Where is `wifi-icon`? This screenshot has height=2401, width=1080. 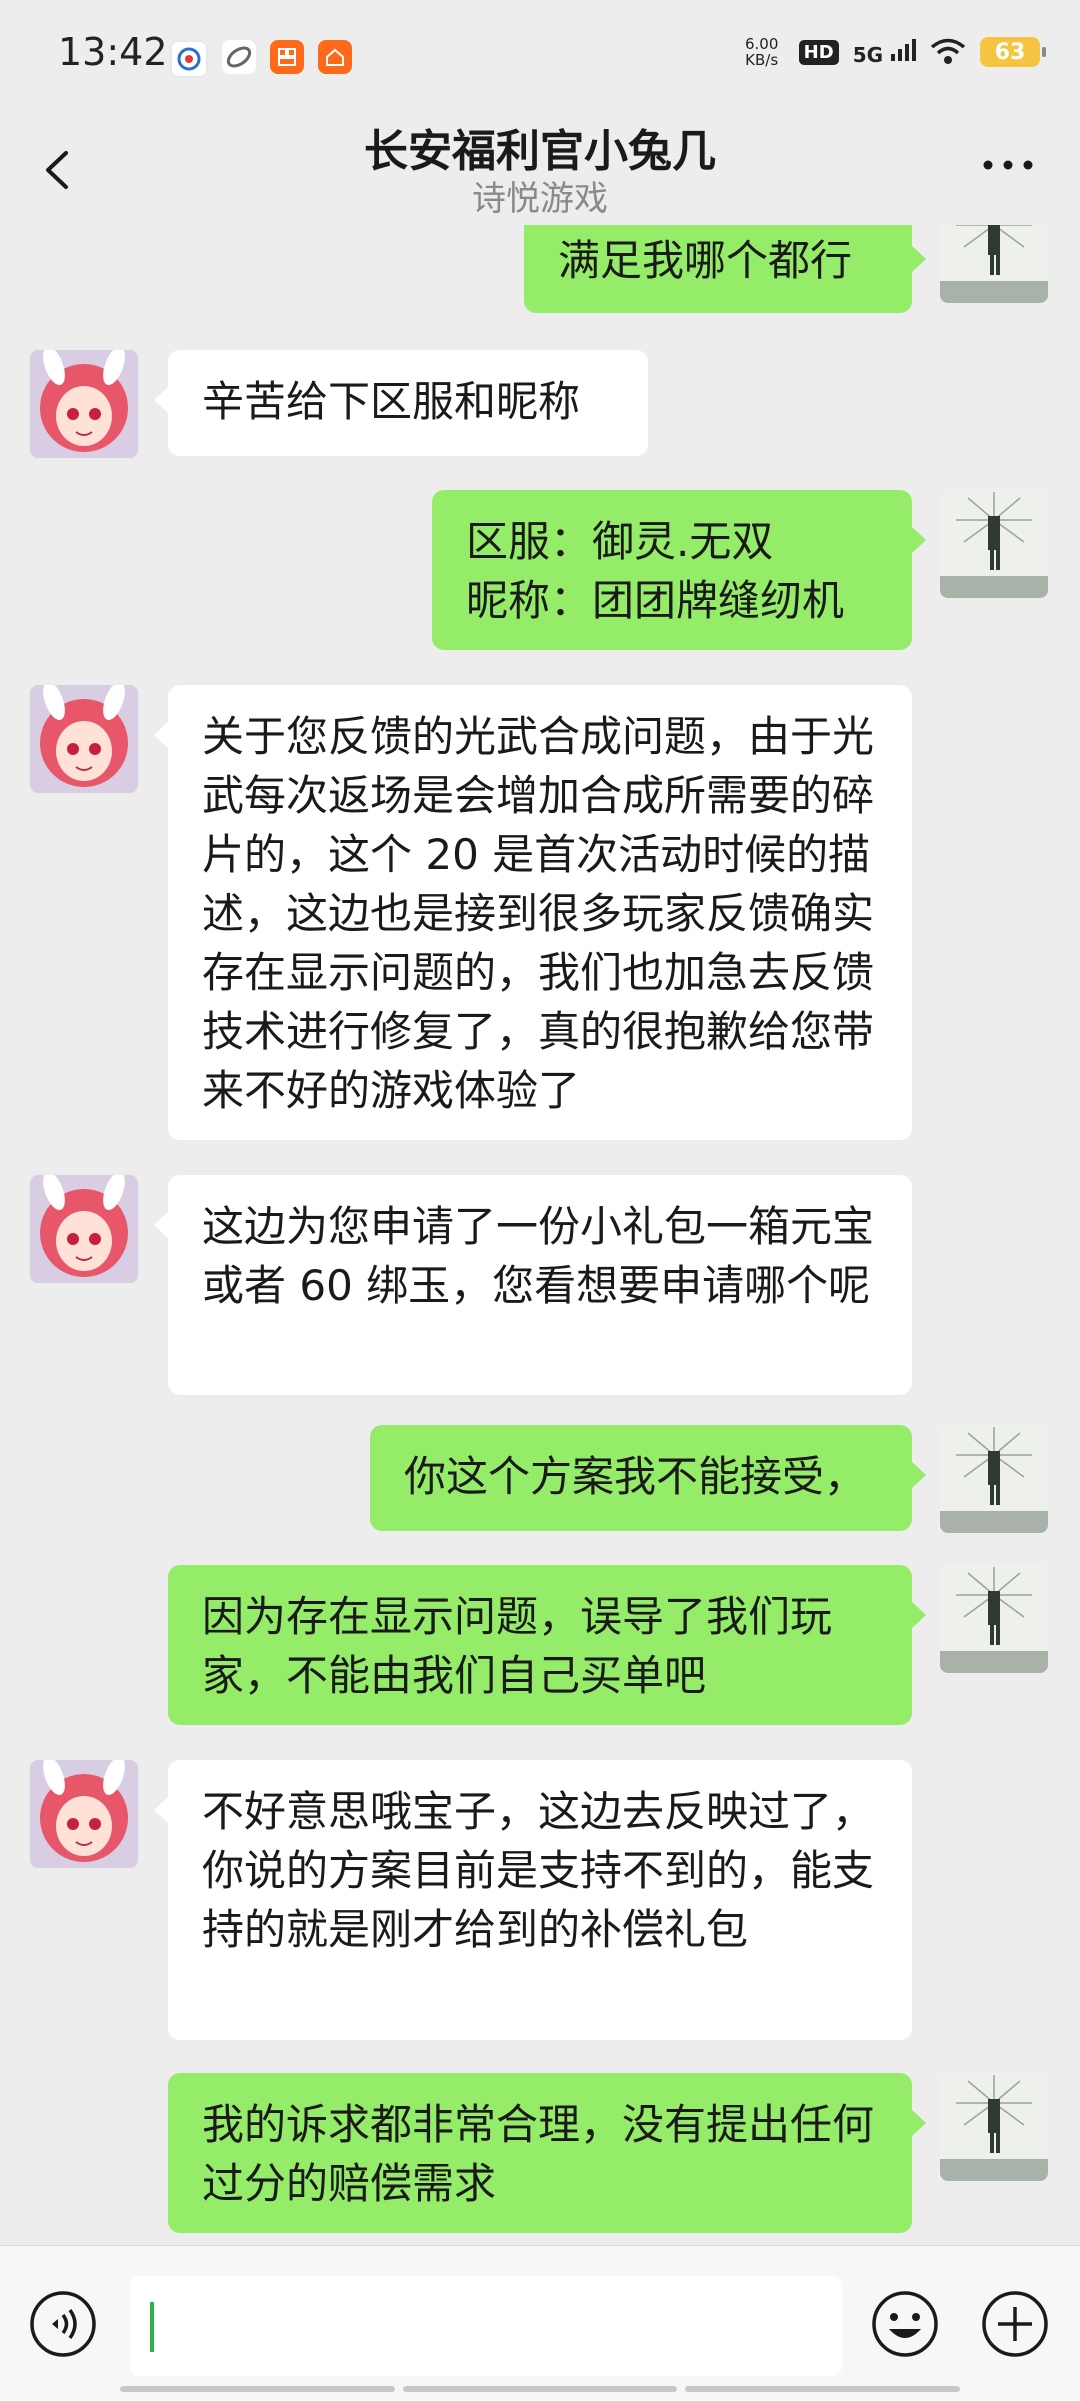
wifi-icon is located at coordinates (948, 51).